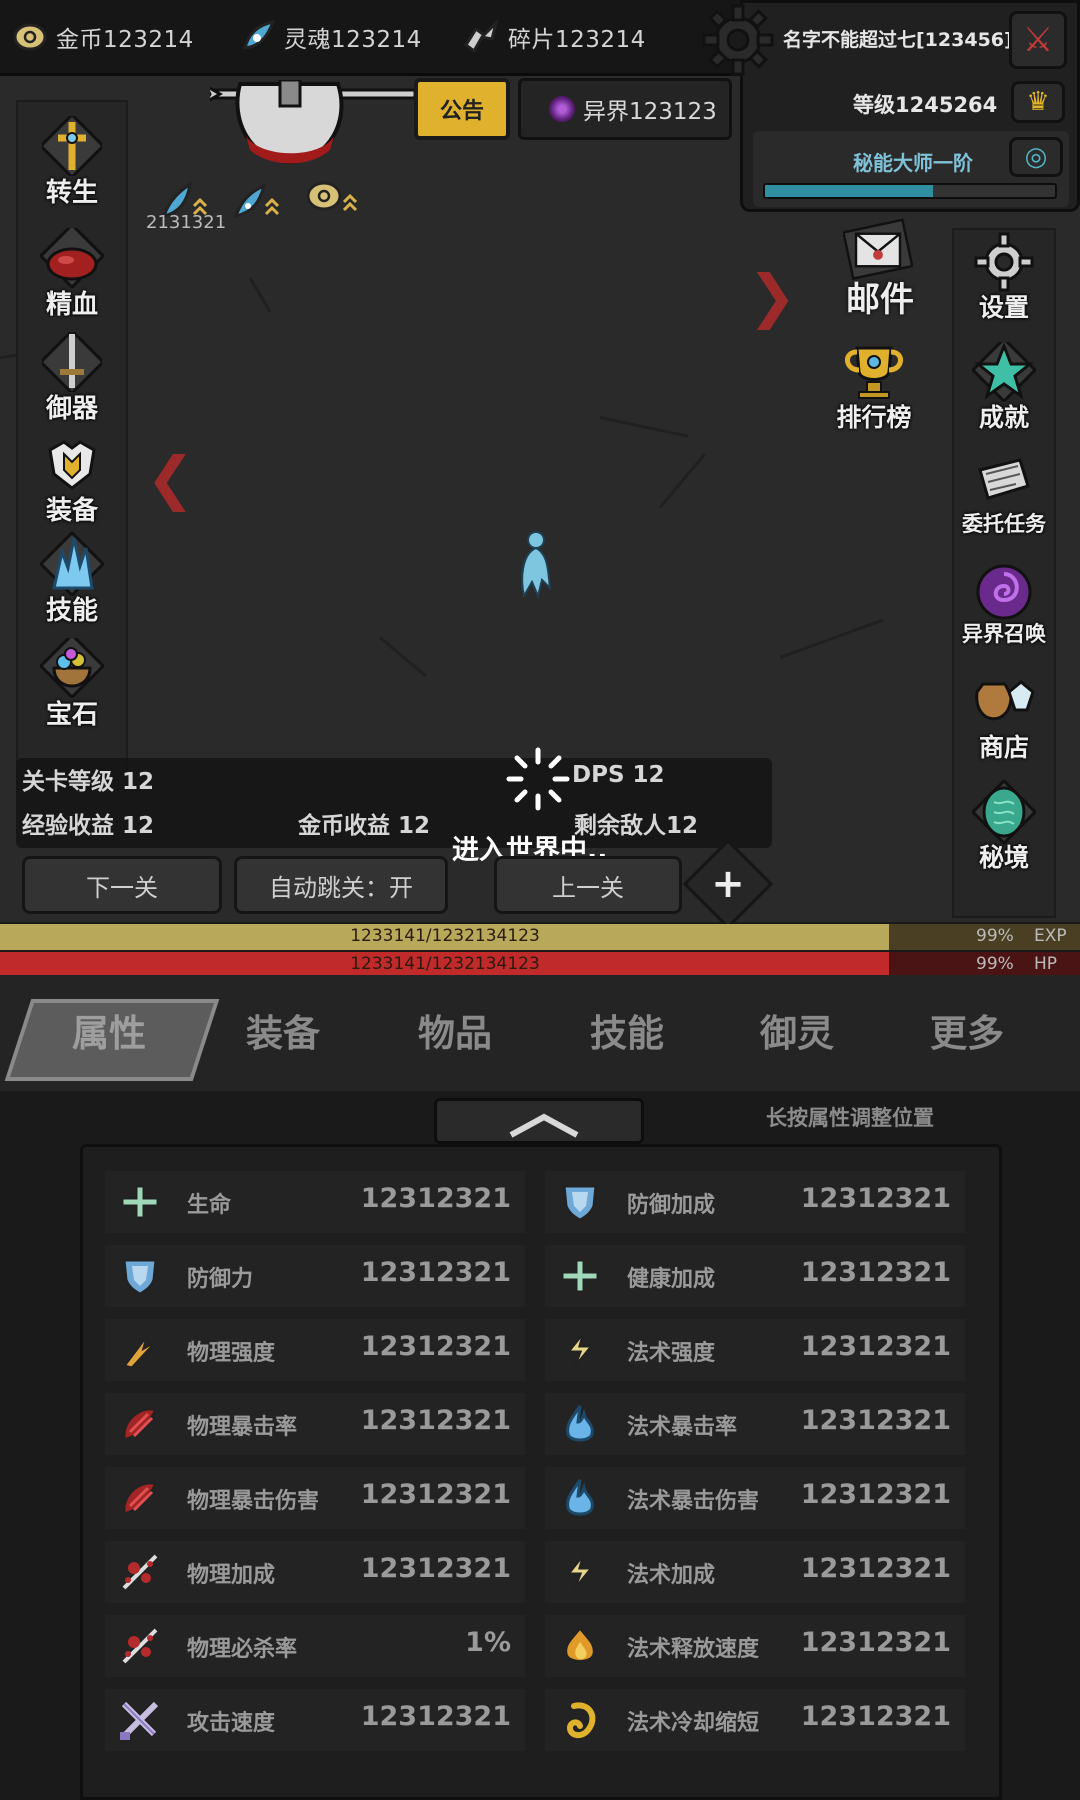 This screenshot has height=1800, width=1080. What do you see at coordinates (72, 258) in the screenshot?
I see `blood-icon` at bounding box center [72, 258].